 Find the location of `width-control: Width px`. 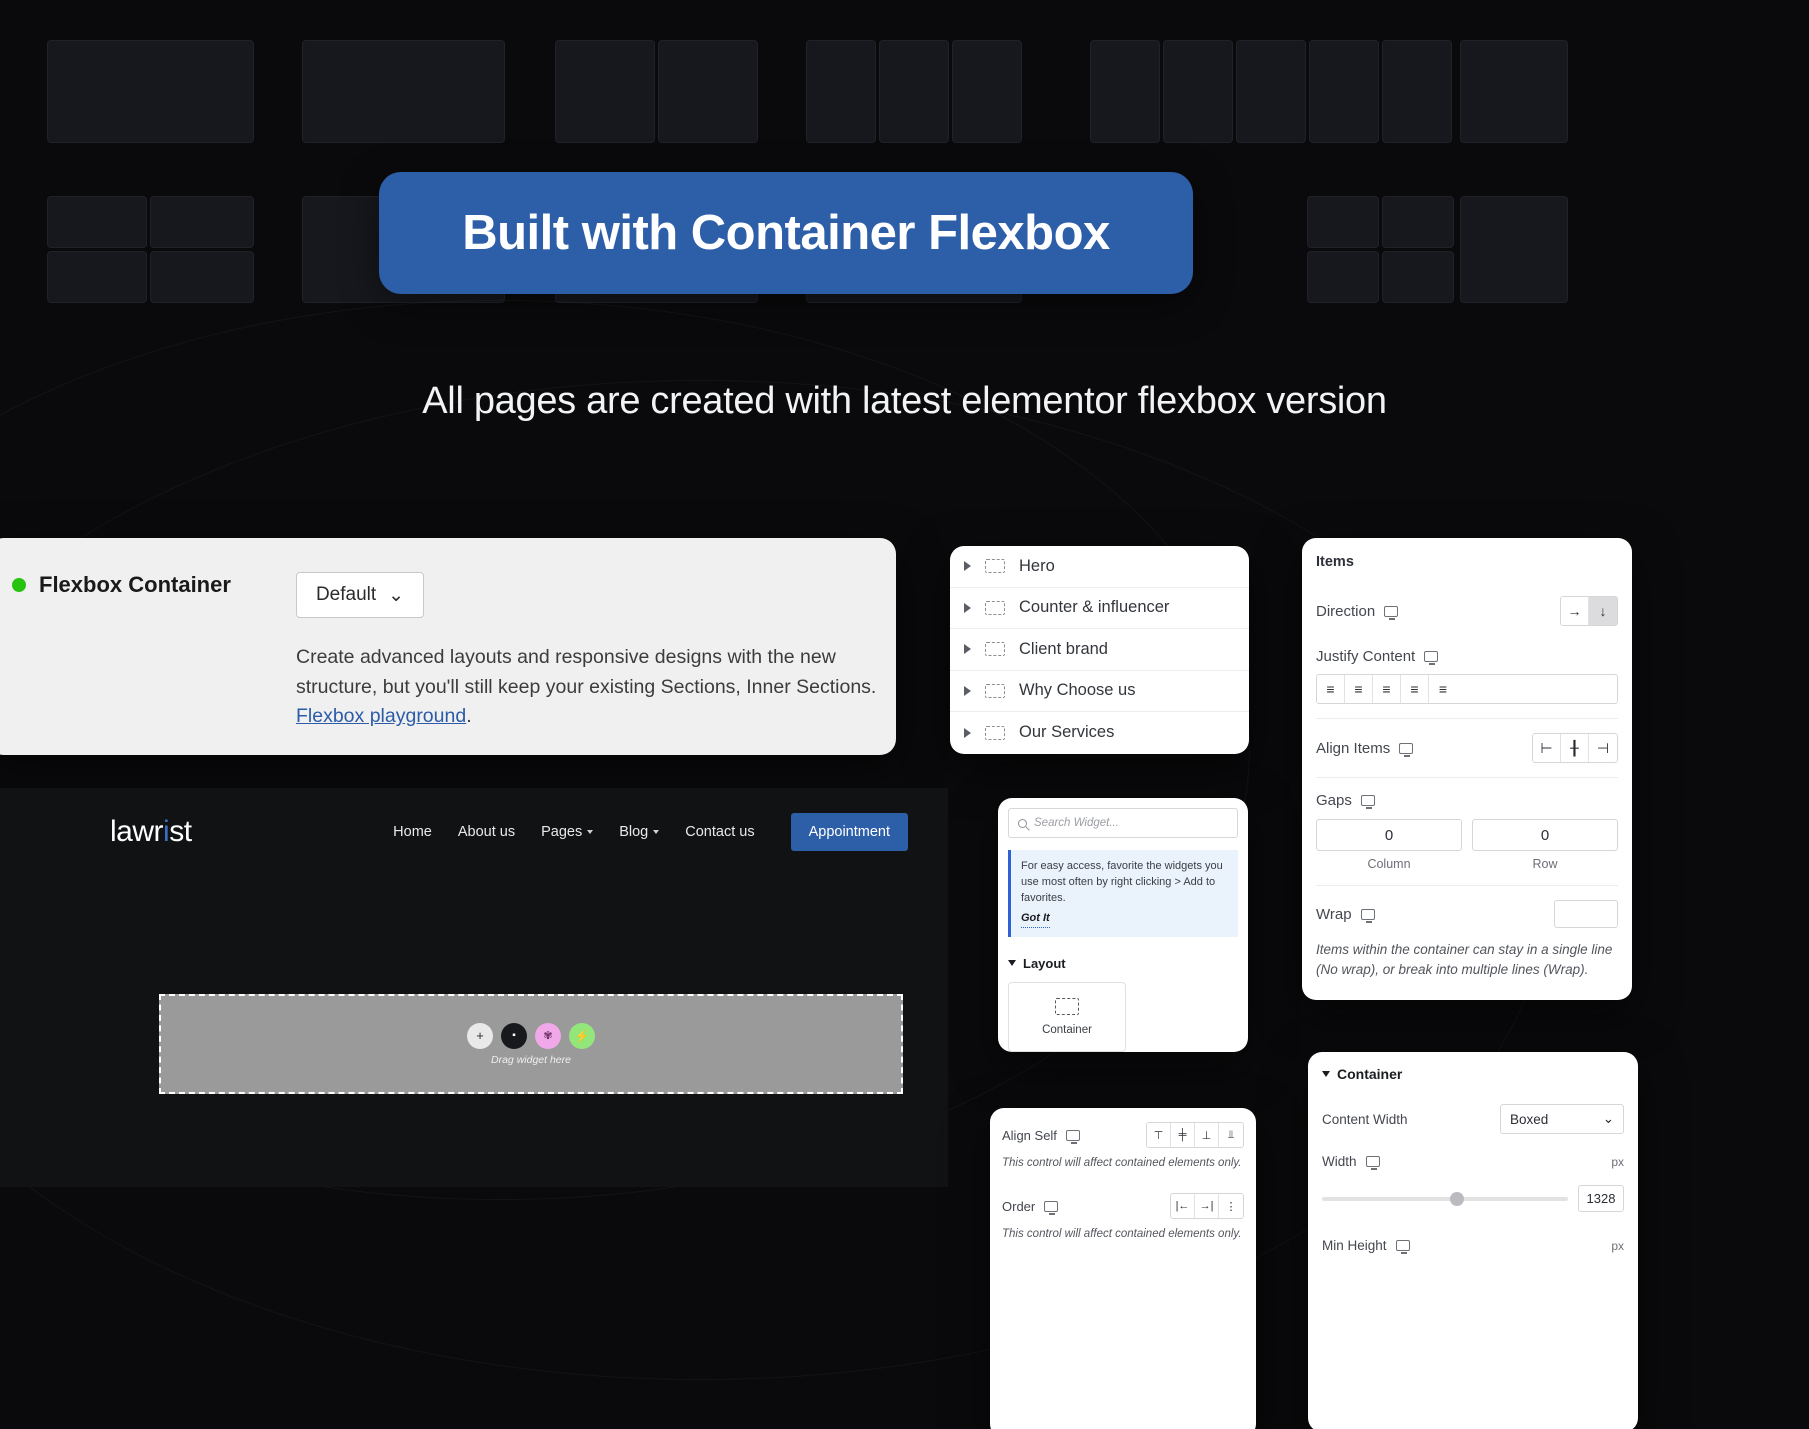

width-control: Width px is located at coordinates (1473, 1162).